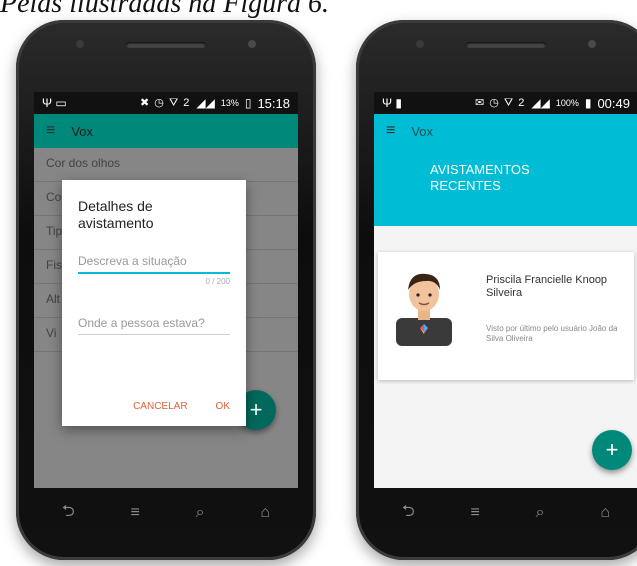 This screenshot has width=637, height=566. I want to click on dialog-actions: CANCELAR OK, so click(181, 406).